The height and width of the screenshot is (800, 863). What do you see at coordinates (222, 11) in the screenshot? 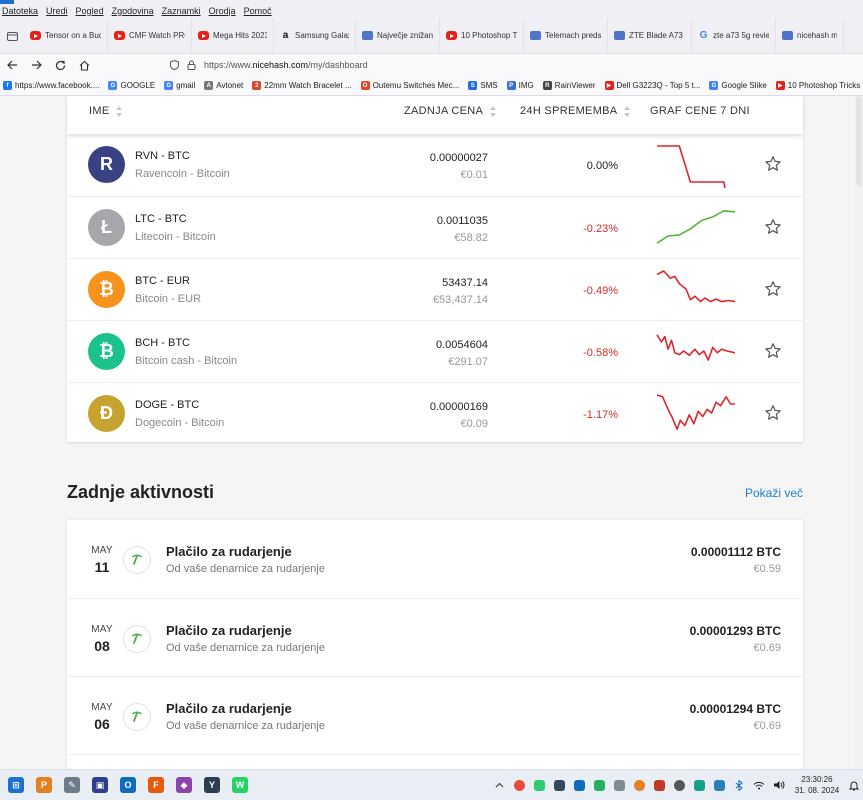
I see `menu-orodja: Orodja` at bounding box center [222, 11].